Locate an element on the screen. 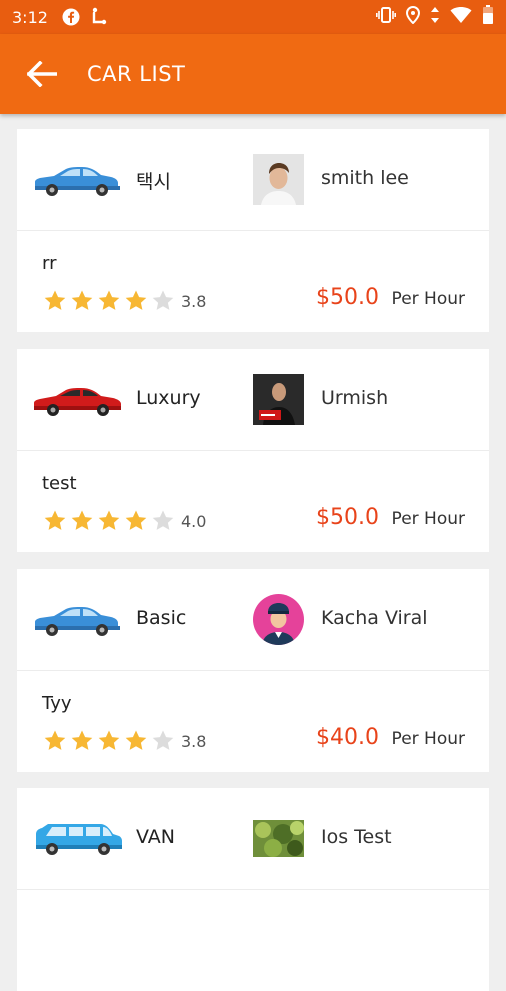 This screenshot has height=991, width=506. van-icon is located at coordinates (79, 839).